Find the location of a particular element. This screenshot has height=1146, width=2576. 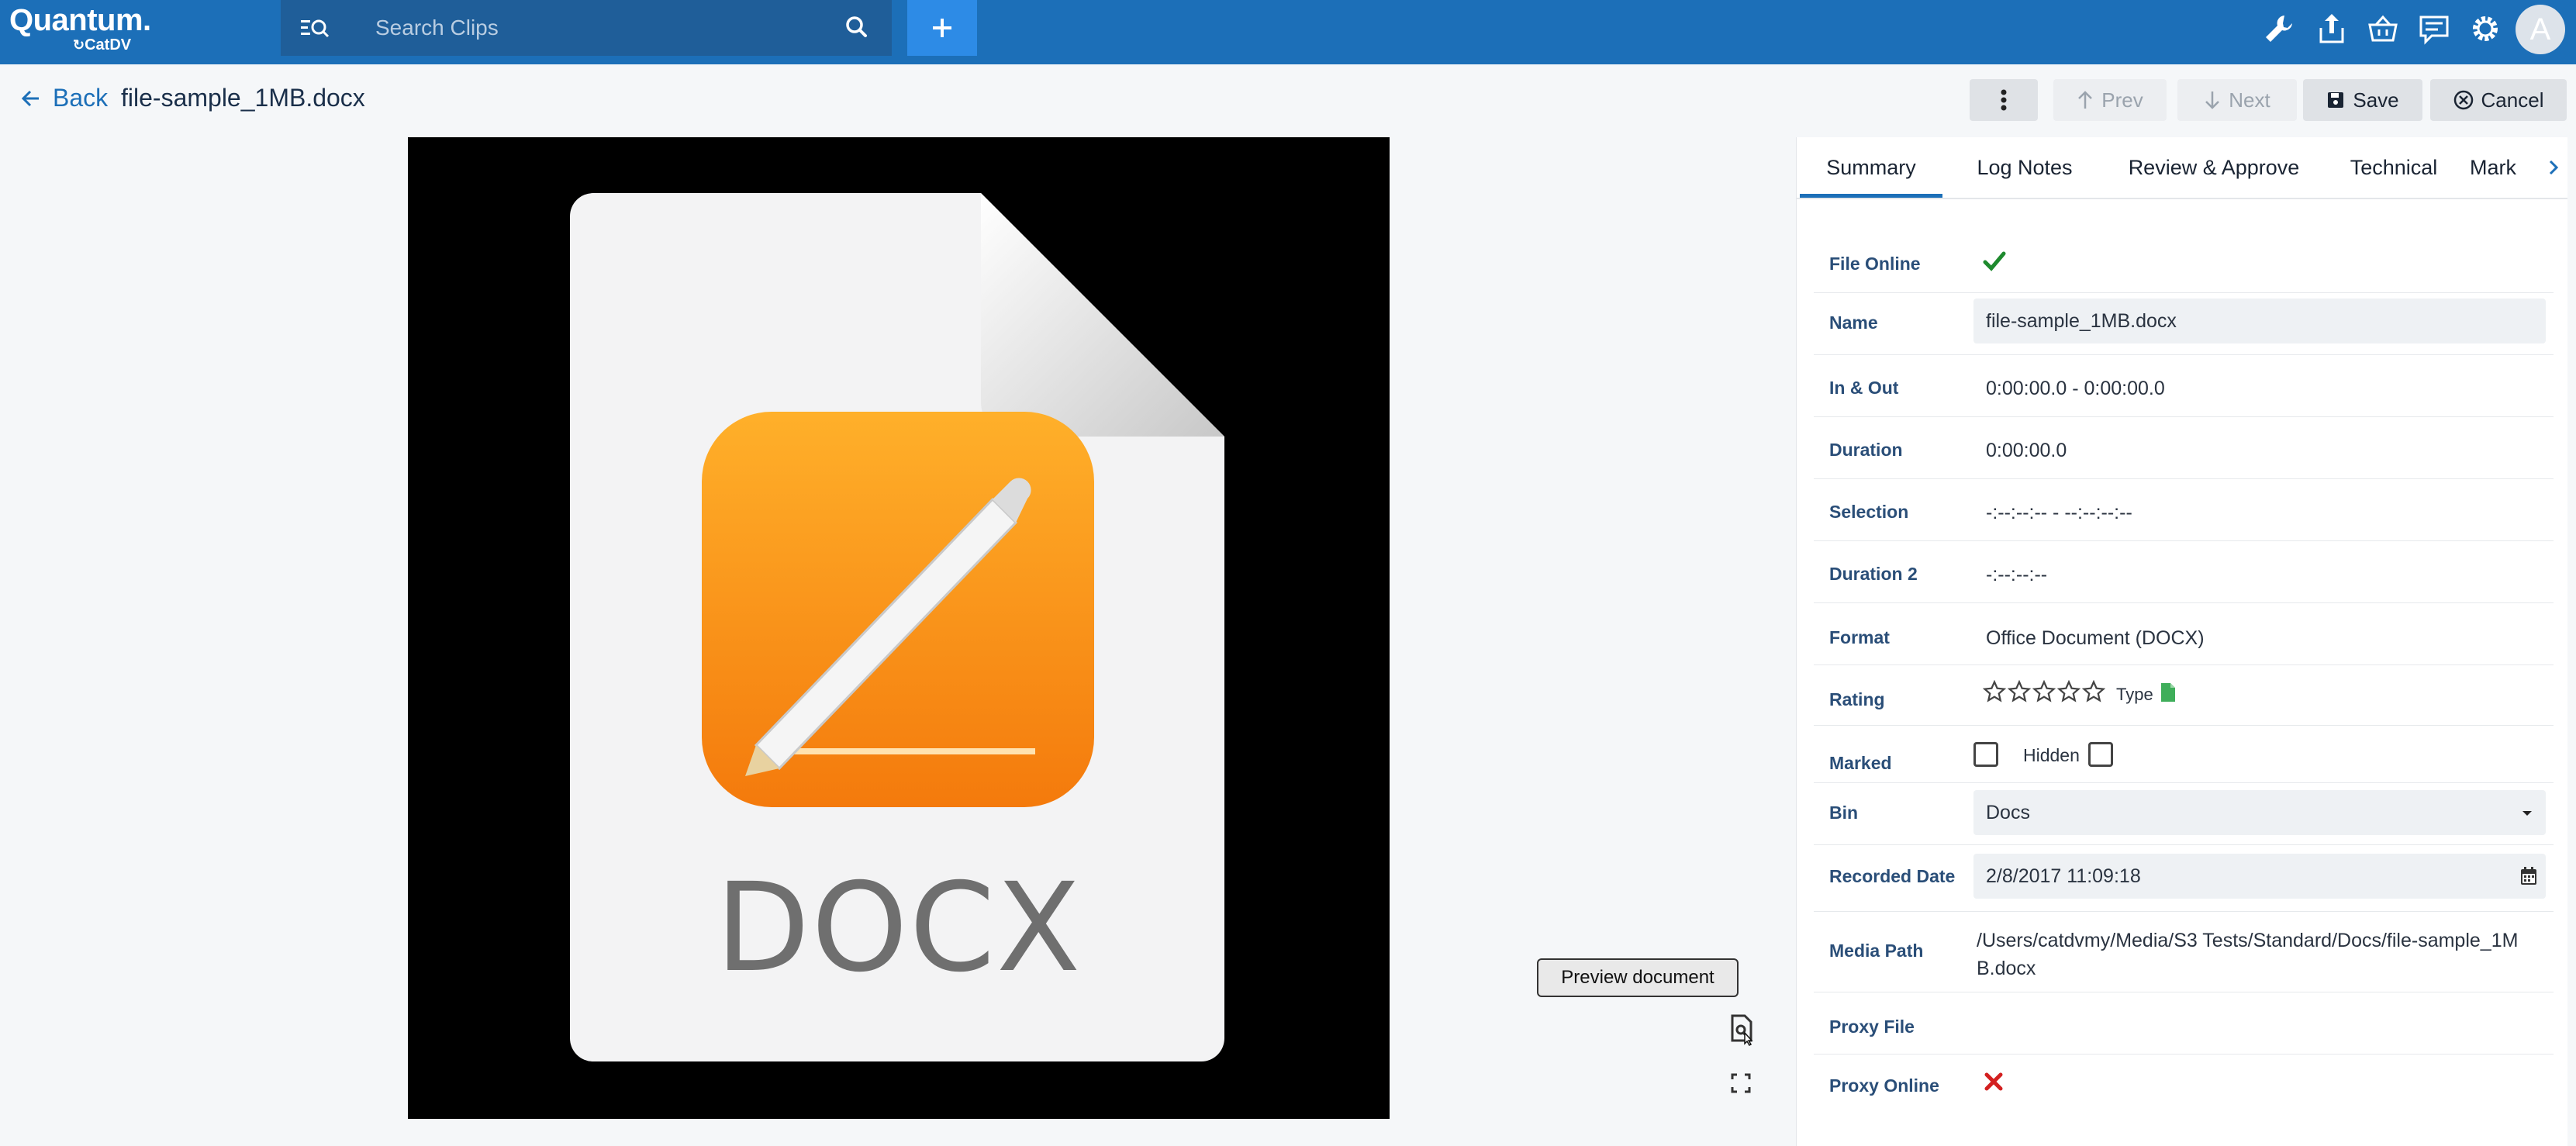

tab-technical: Technical is located at coordinates (2393, 167).